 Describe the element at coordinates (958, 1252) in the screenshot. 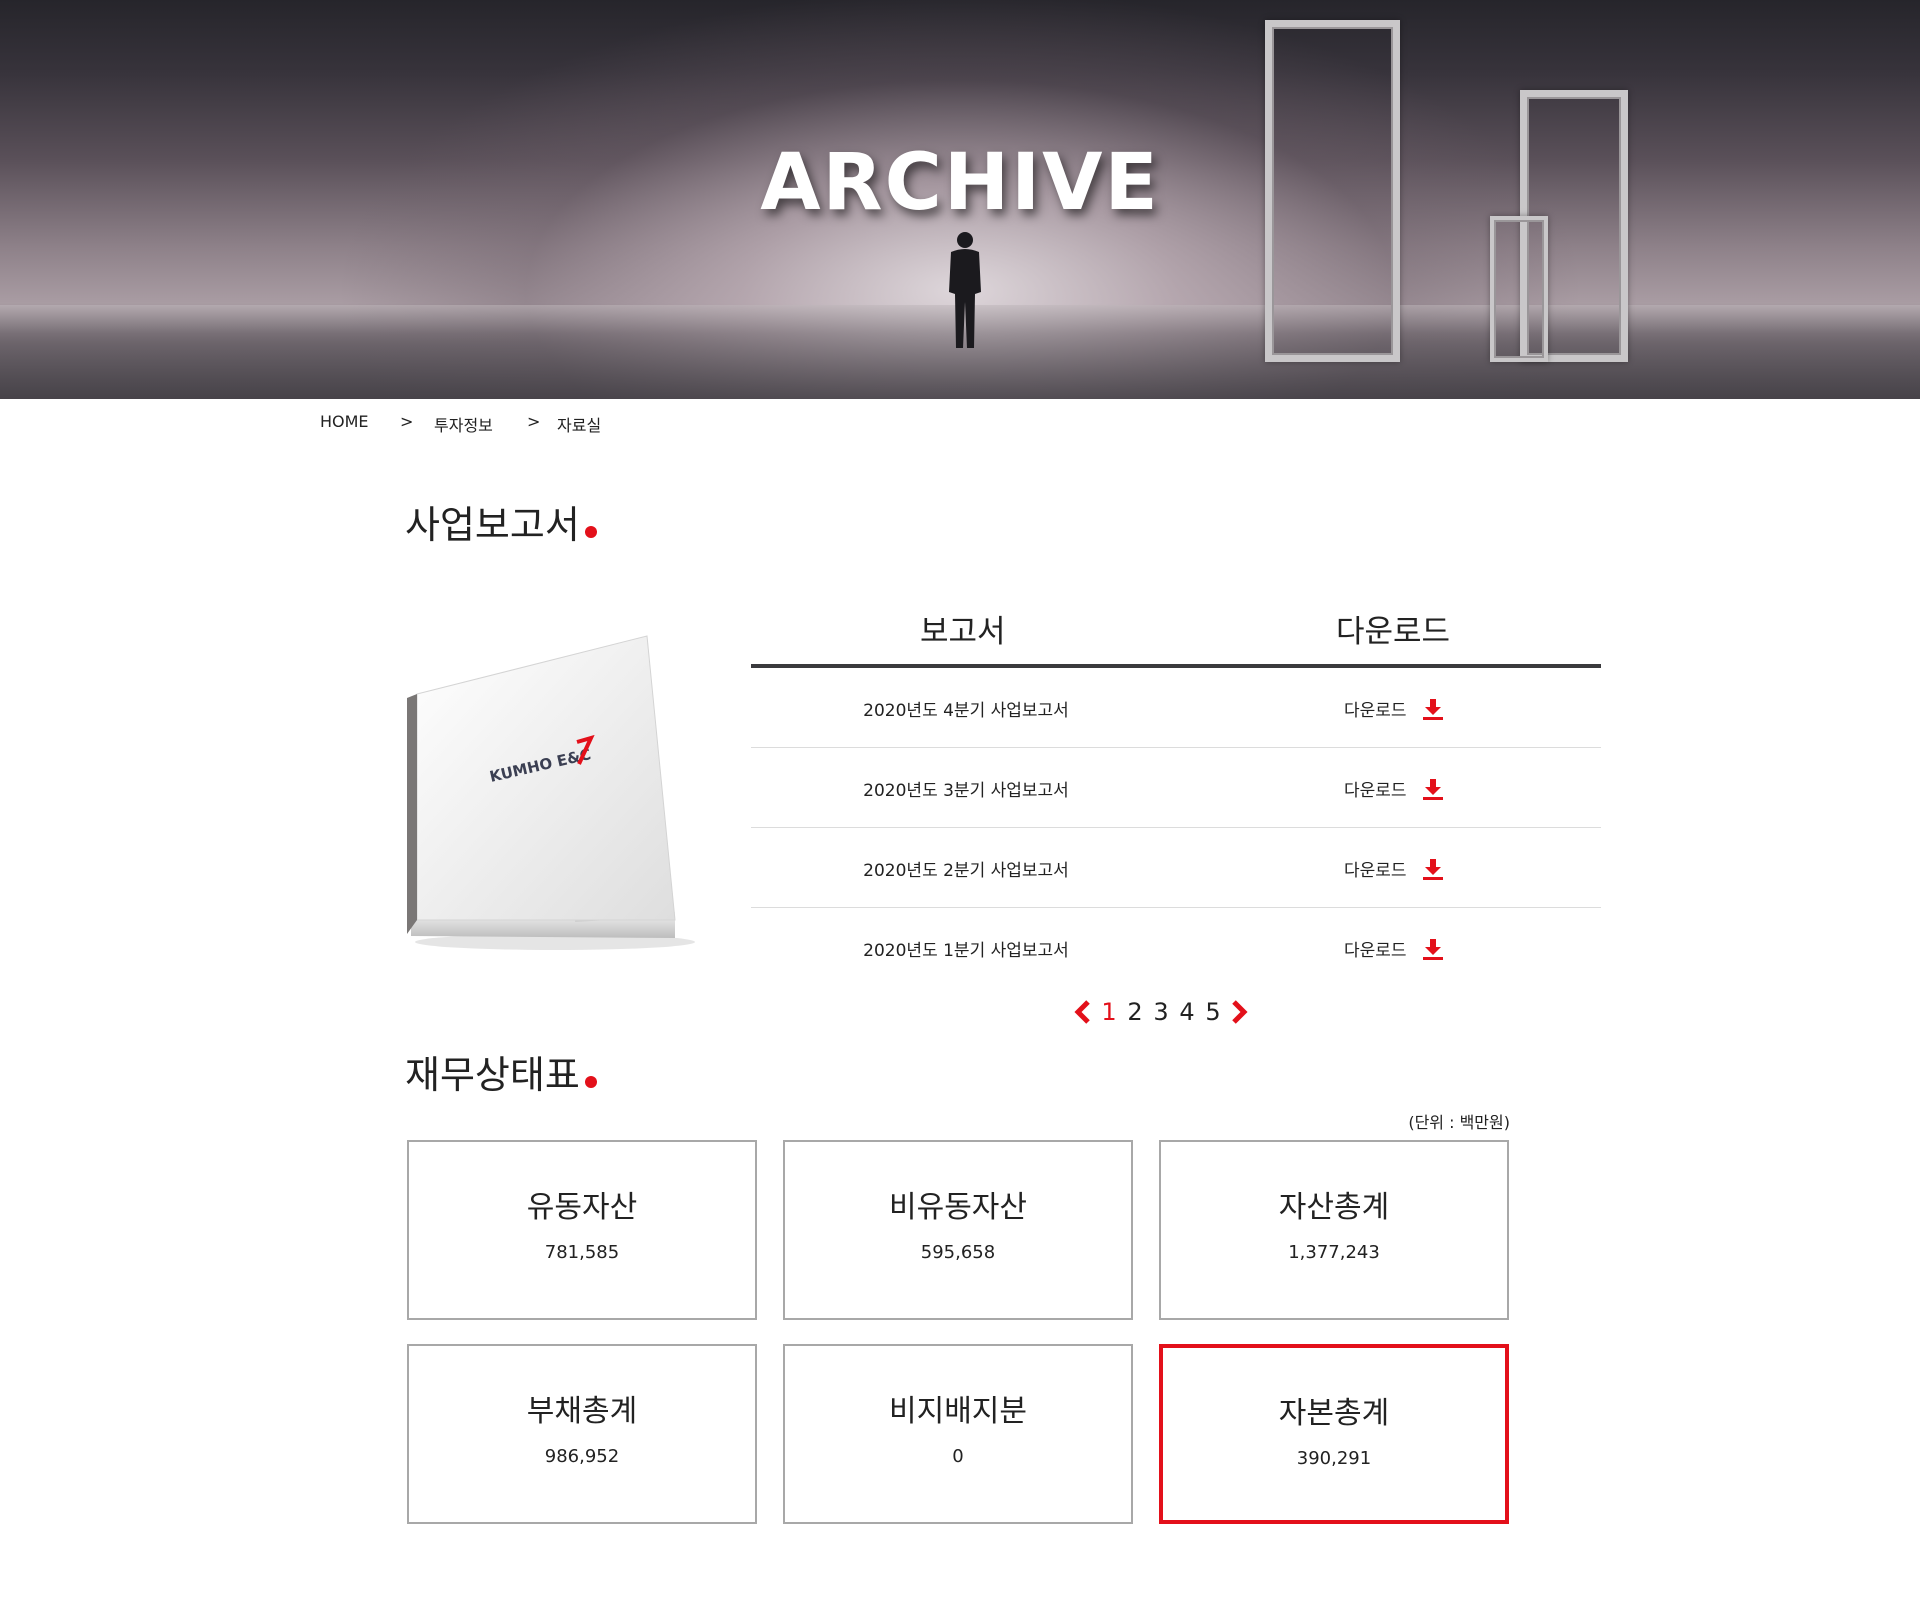

I see `fin-card-value: 595,658` at that location.